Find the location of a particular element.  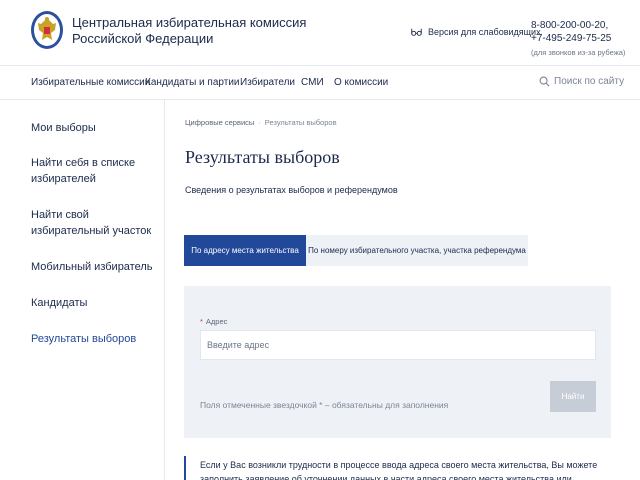

breadcrumb: Цифровые сервисы · Результаты выборов is located at coordinates (261, 122).